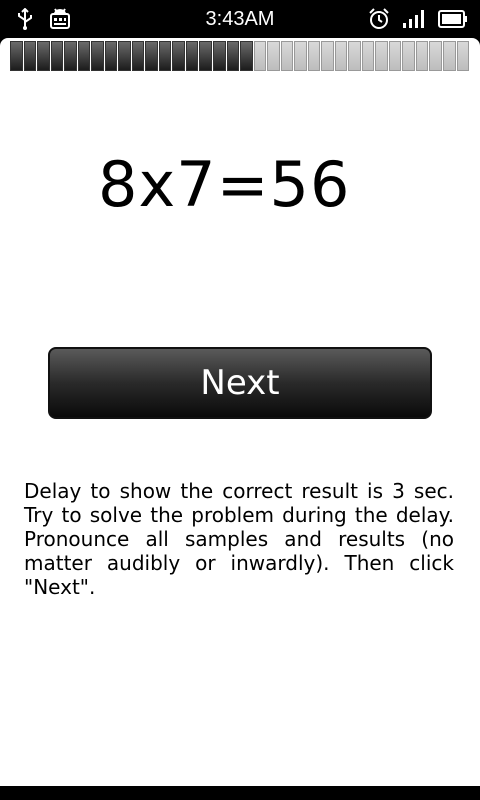  Describe the element at coordinates (453, 21) in the screenshot. I see `battery-icon` at that location.